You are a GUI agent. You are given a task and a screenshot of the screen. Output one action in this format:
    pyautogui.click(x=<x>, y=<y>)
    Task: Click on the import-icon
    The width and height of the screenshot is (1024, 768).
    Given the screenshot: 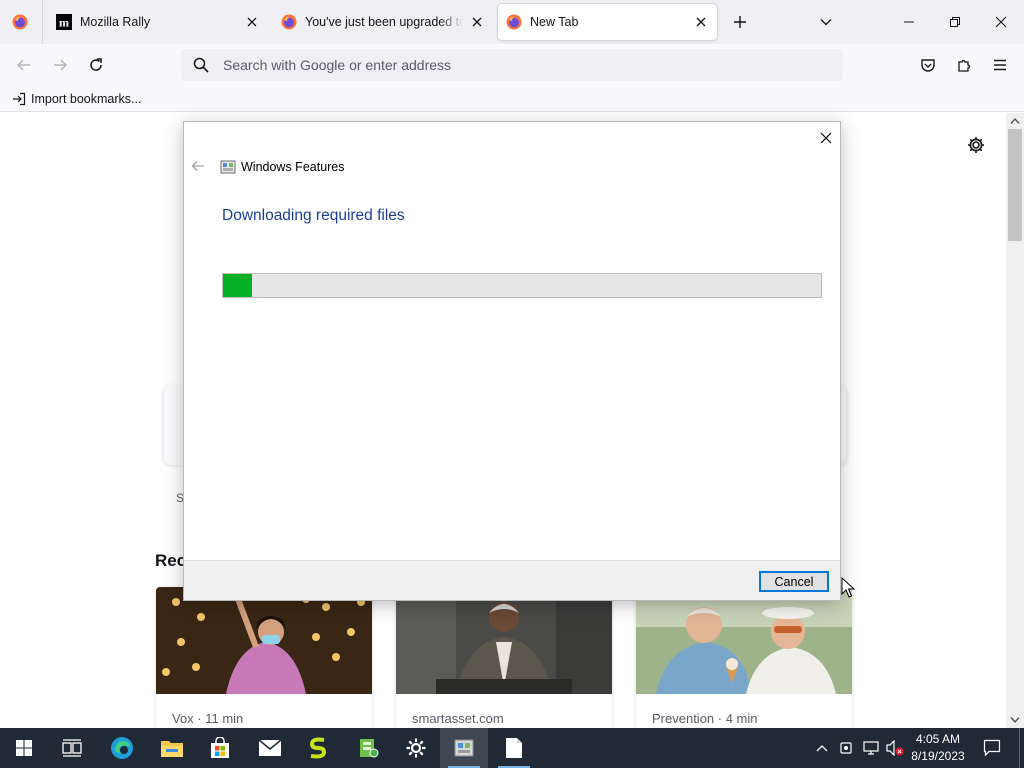 What is the action you would take?
    pyautogui.click(x=19, y=99)
    